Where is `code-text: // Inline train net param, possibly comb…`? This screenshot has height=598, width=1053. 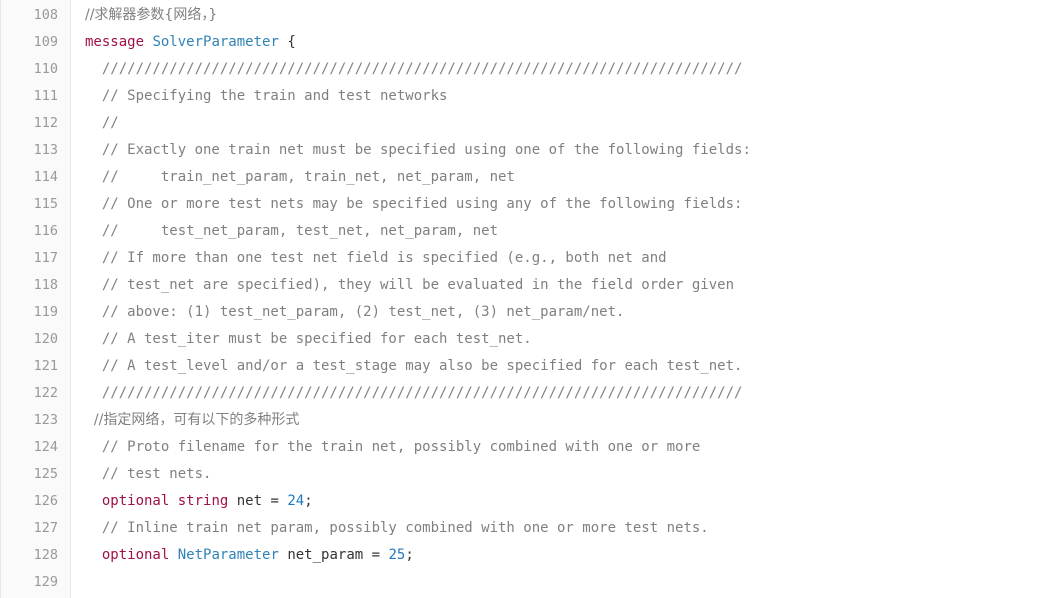
code-text: // Inline train net param, possibly comb… is located at coordinates (397, 528).